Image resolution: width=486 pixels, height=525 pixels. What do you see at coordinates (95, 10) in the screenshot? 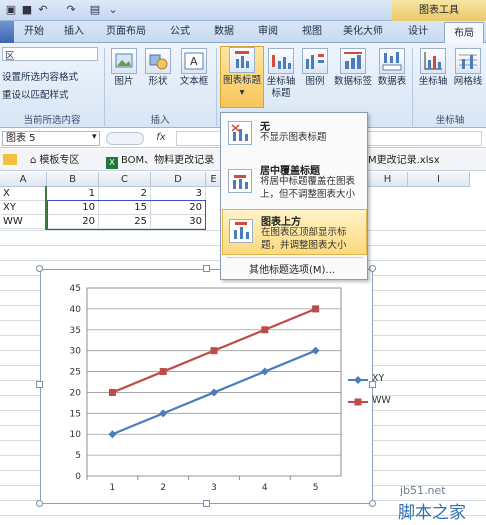
I see `print-preview-icon: ▤` at bounding box center [95, 10].